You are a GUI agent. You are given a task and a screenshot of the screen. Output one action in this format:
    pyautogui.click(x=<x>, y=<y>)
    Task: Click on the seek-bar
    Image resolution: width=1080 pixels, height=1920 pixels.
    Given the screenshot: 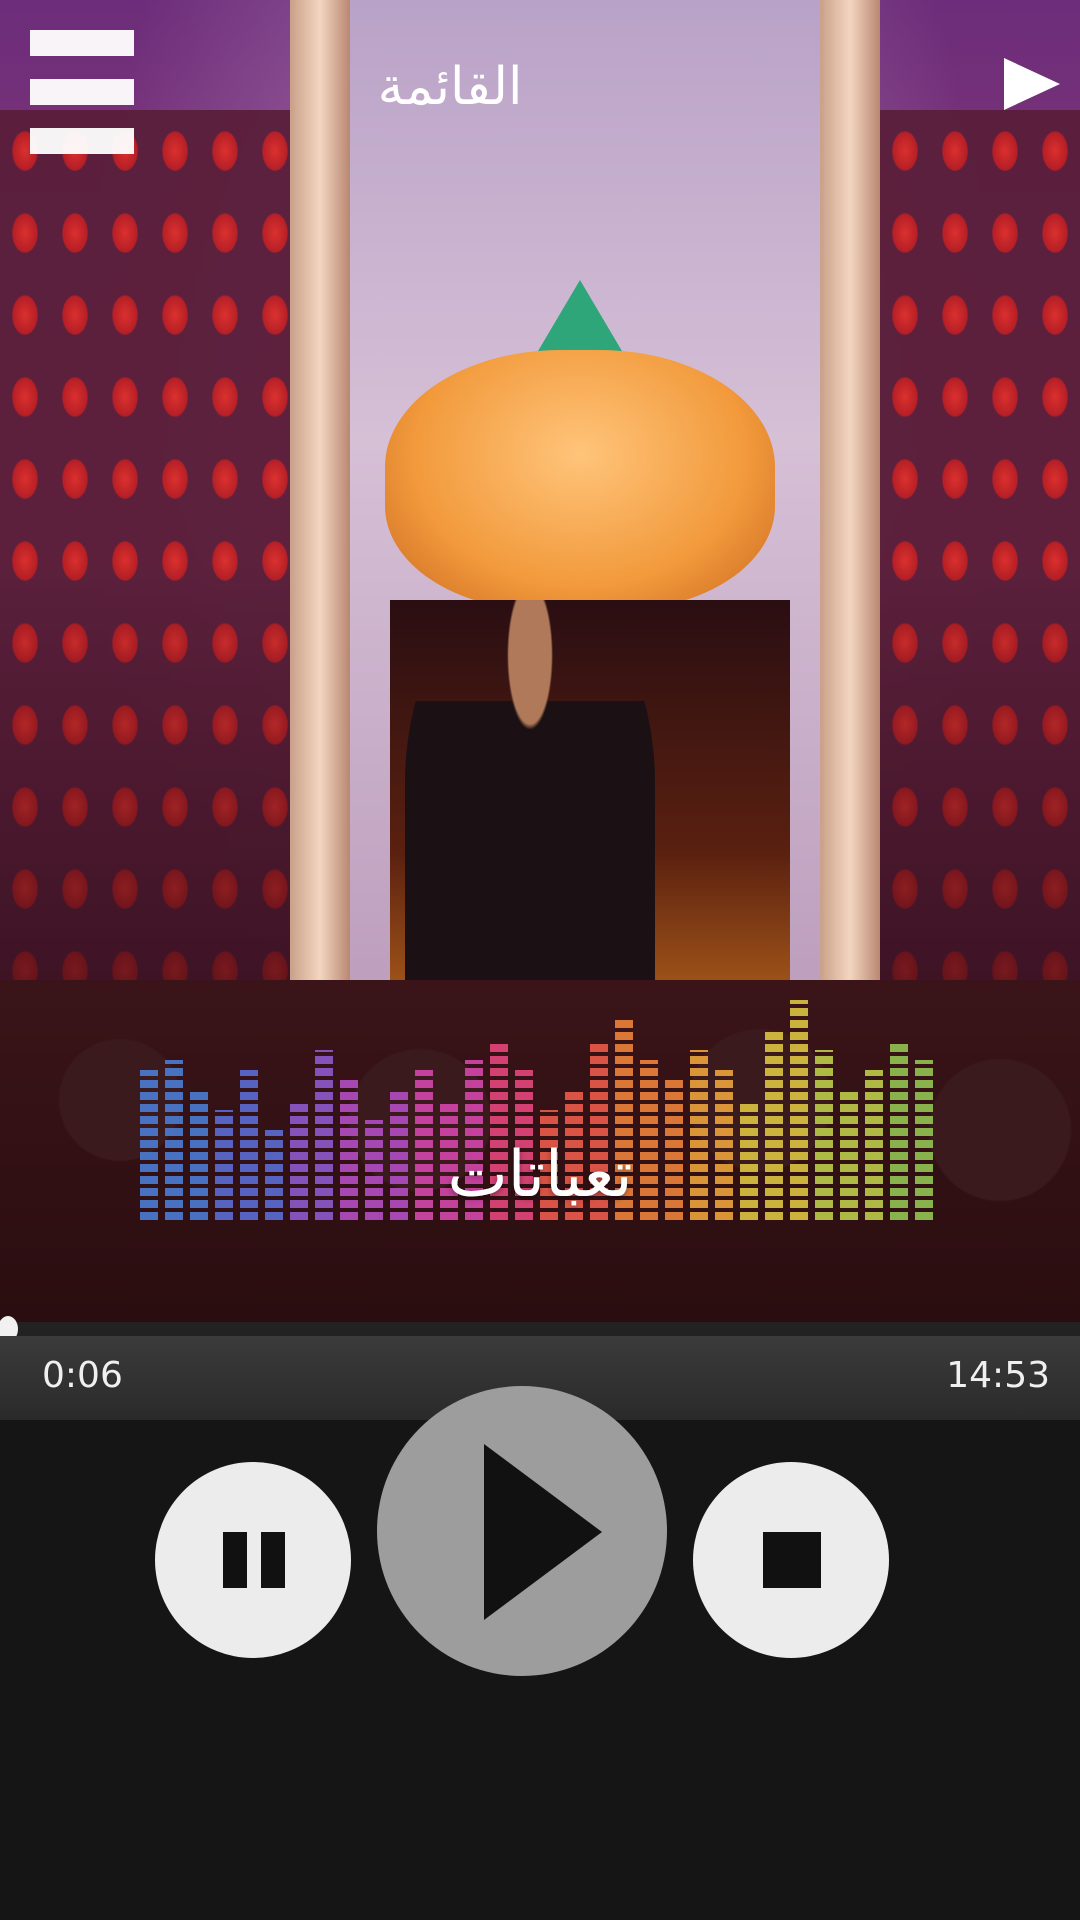 What is the action you would take?
    pyautogui.click(x=540, y=1329)
    